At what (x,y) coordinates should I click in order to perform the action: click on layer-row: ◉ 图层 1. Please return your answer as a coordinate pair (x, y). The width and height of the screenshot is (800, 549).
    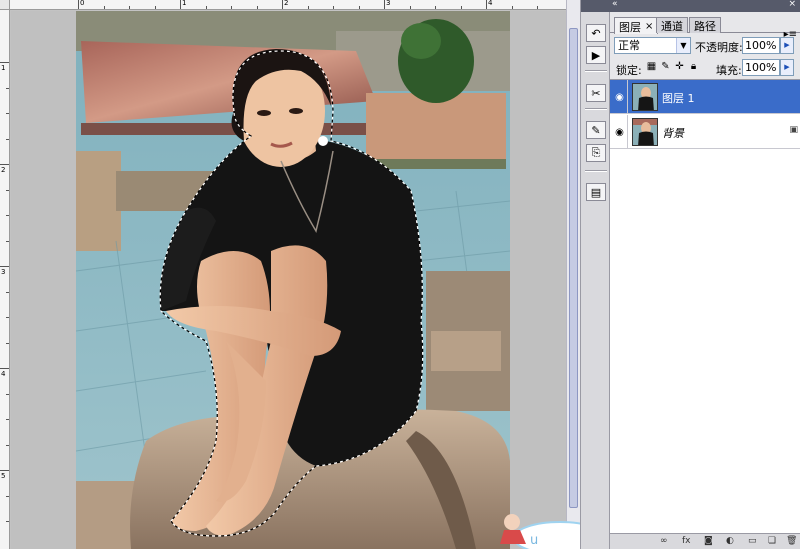
    Looking at the image, I should click on (705, 97).